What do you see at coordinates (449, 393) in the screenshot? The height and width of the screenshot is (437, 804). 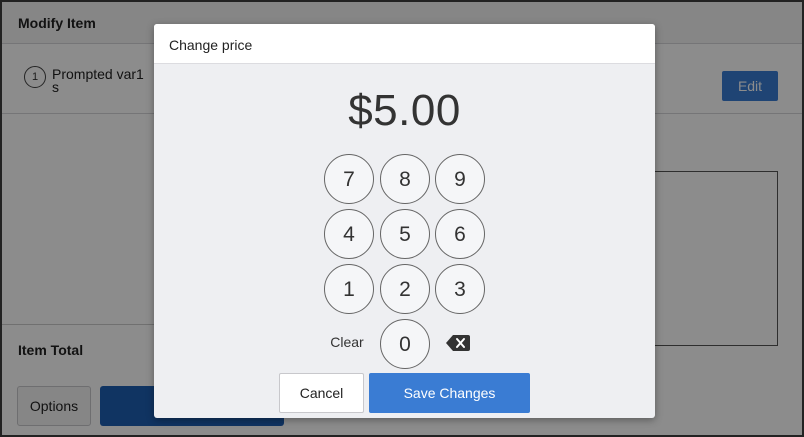 I see `save-changes-button: Save Changes` at bounding box center [449, 393].